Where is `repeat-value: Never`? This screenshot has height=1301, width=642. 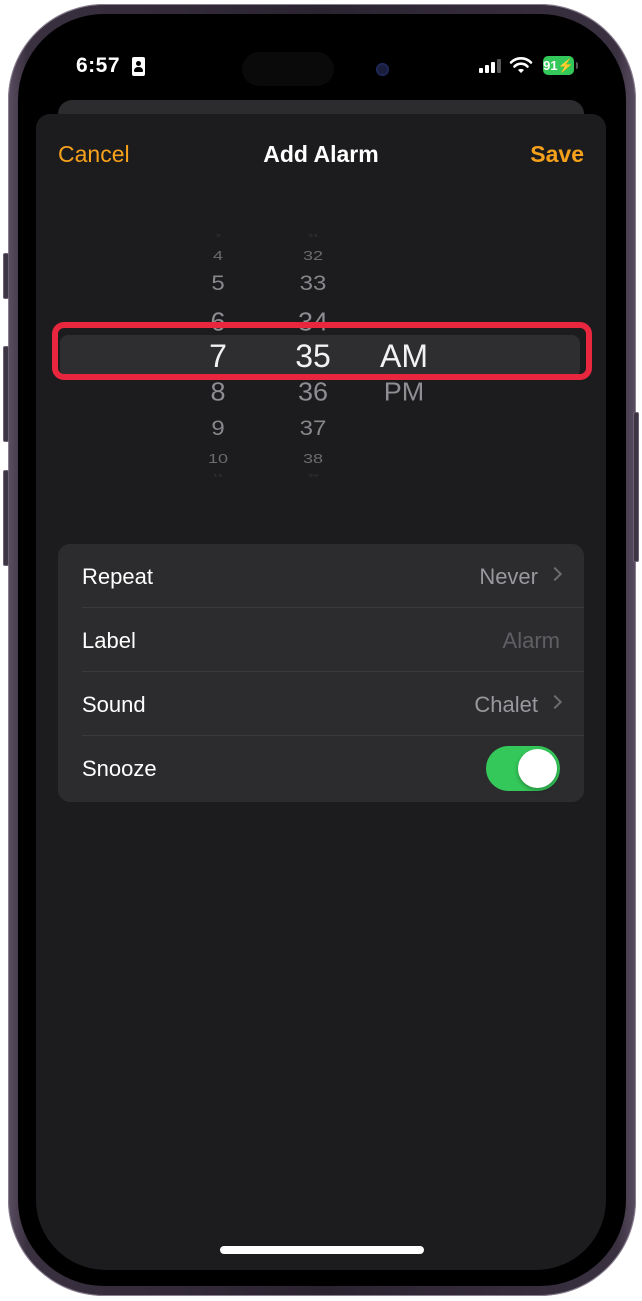
repeat-value: Never is located at coordinates (508, 576).